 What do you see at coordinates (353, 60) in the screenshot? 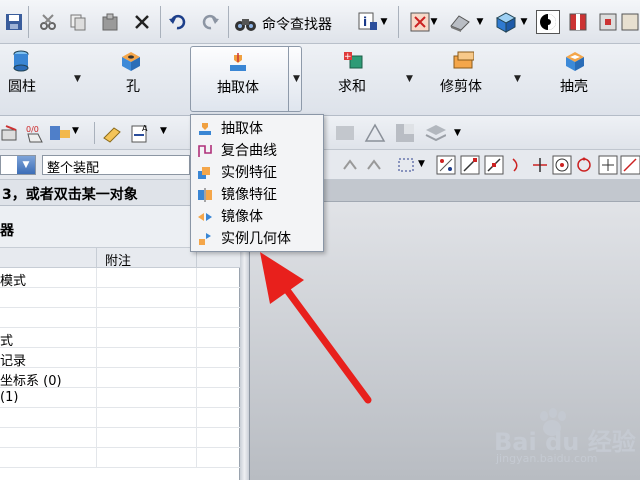
I see `unite-icon: +` at bounding box center [353, 60].